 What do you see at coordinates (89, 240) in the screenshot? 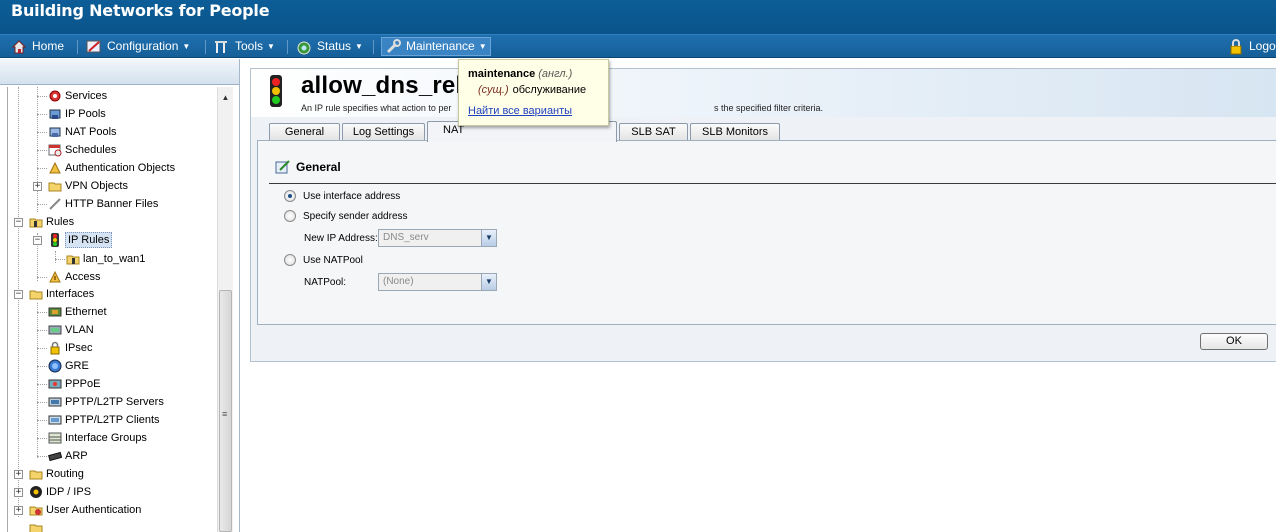
I see `tree-item-label: IP Rules` at bounding box center [89, 240].